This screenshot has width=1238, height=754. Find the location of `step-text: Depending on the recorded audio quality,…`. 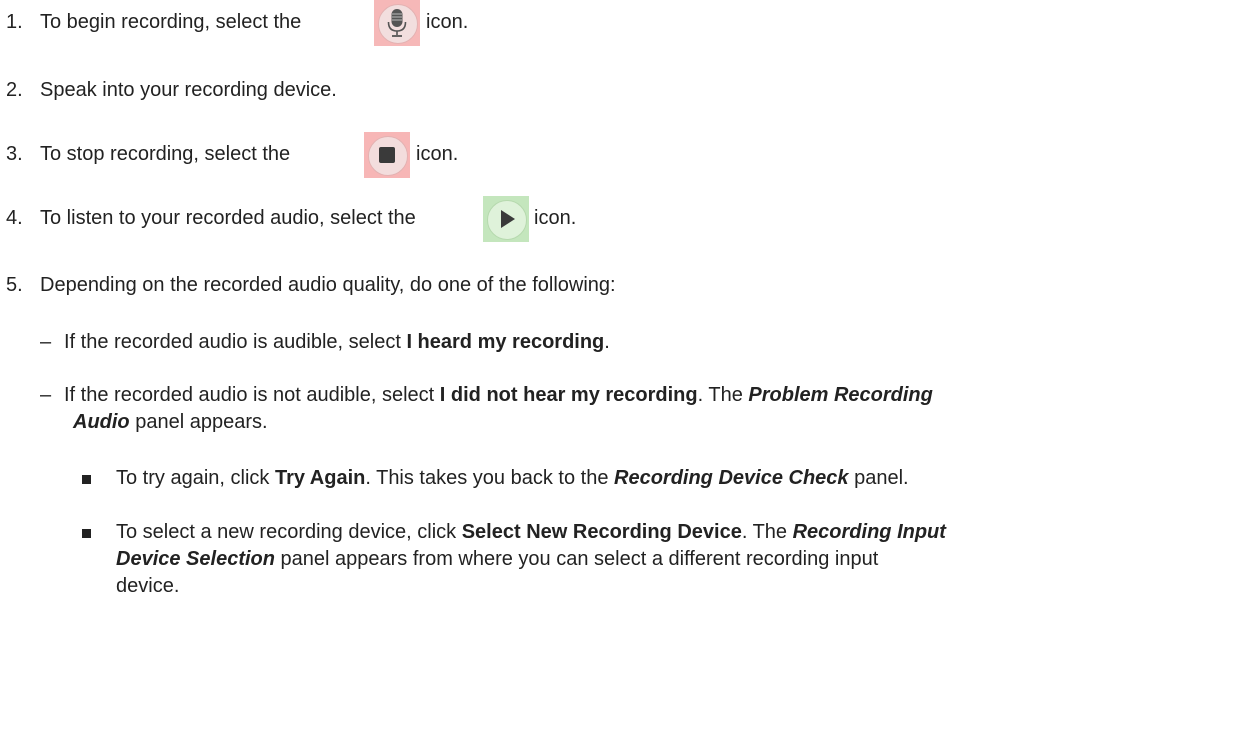

step-text: Depending on the recorded audio quality,… is located at coordinates (328, 285).